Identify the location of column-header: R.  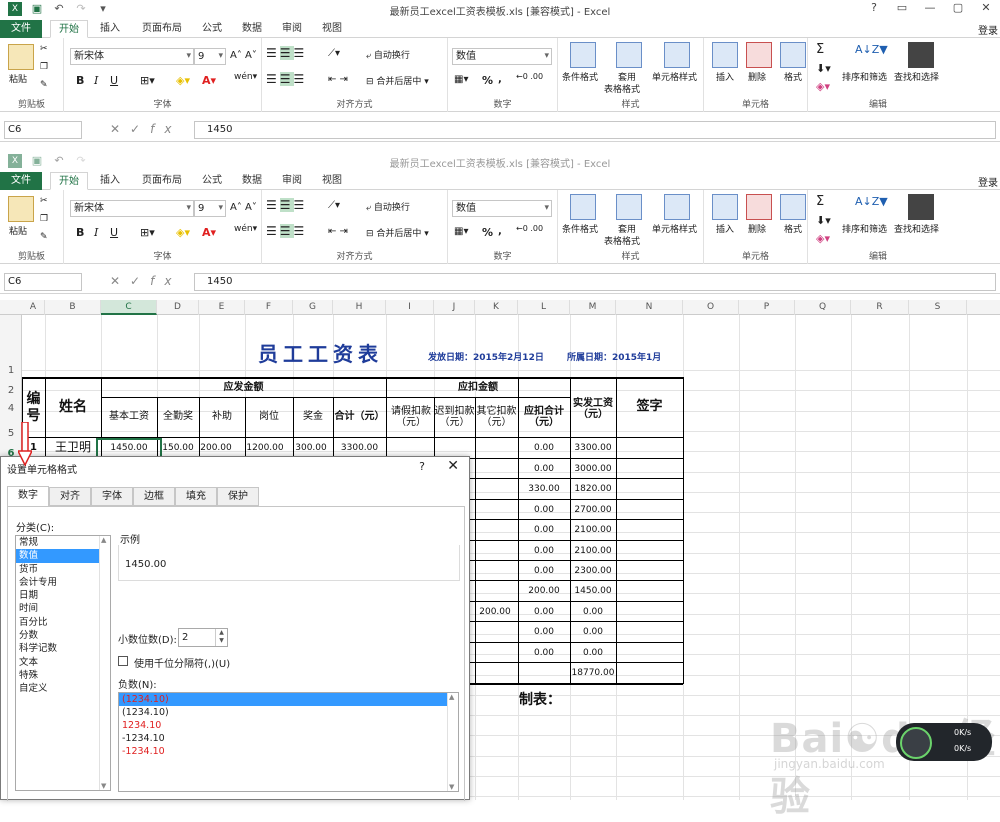
(880, 307).